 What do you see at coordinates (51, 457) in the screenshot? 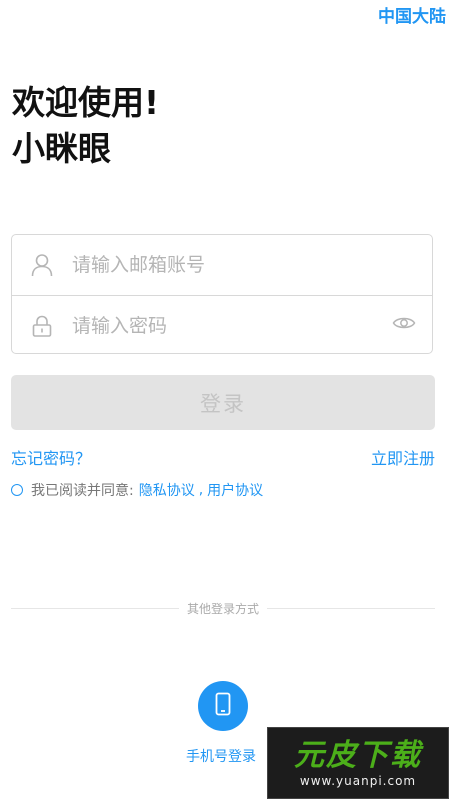
I see `forgot-password-link: 忘记密码？` at bounding box center [51, 457].